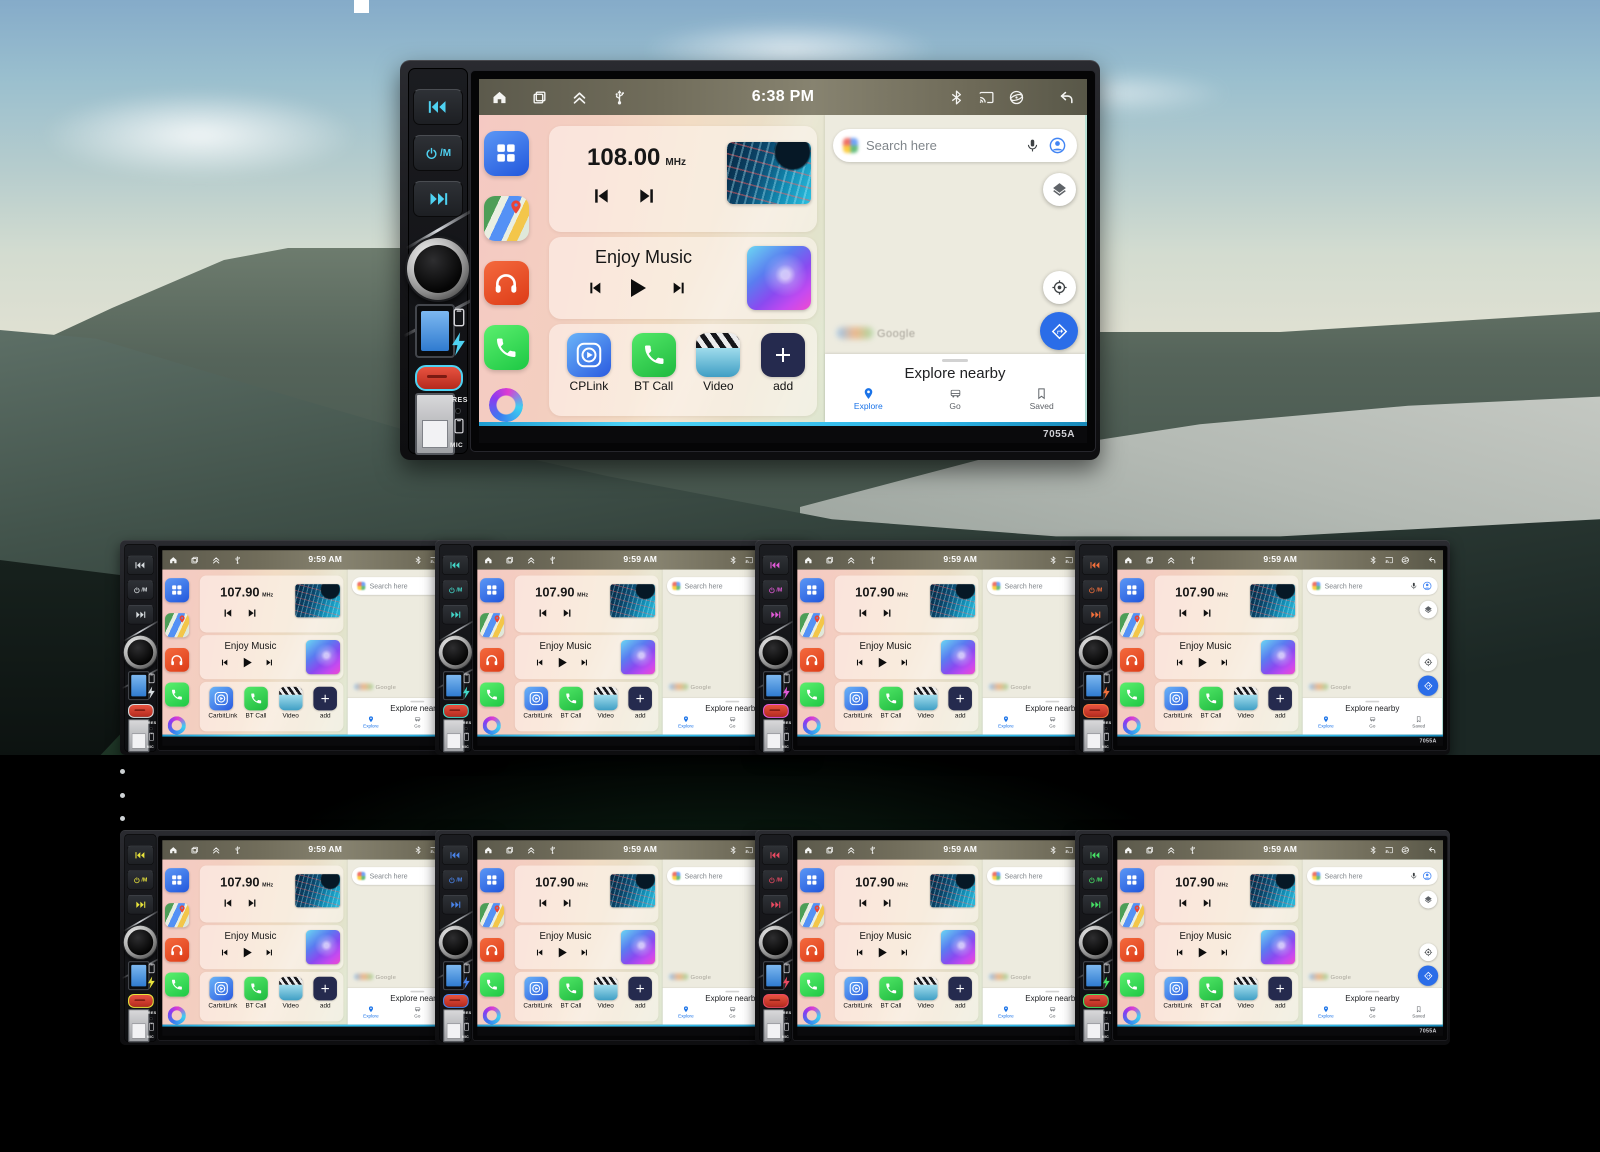  Describe the element at coordinates (579, 97) in the screenshot. I see `chevron-up-icon` at that location.